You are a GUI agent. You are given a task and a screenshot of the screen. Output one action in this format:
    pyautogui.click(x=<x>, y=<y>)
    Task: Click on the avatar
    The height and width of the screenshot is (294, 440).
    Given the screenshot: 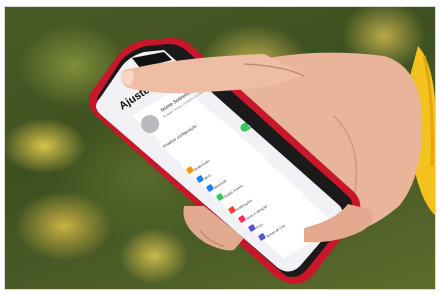 What is the action you would take?
    pyautogui.click(x=150, y=124)
    